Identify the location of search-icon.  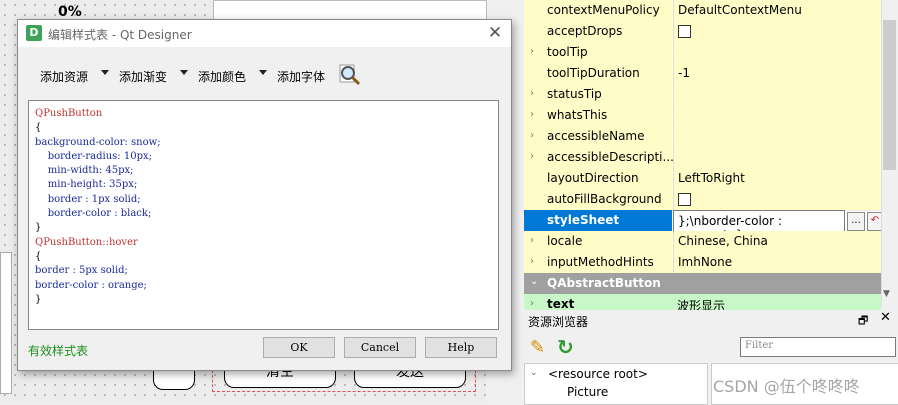
(350, 75).